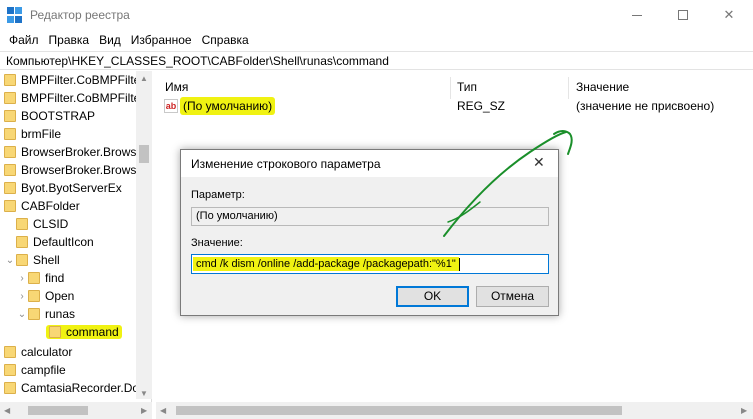  What do you see at coordinates (74, 134) in the screenshot?
I see `tree-item: brmFile` at bounding box center [74, 134].